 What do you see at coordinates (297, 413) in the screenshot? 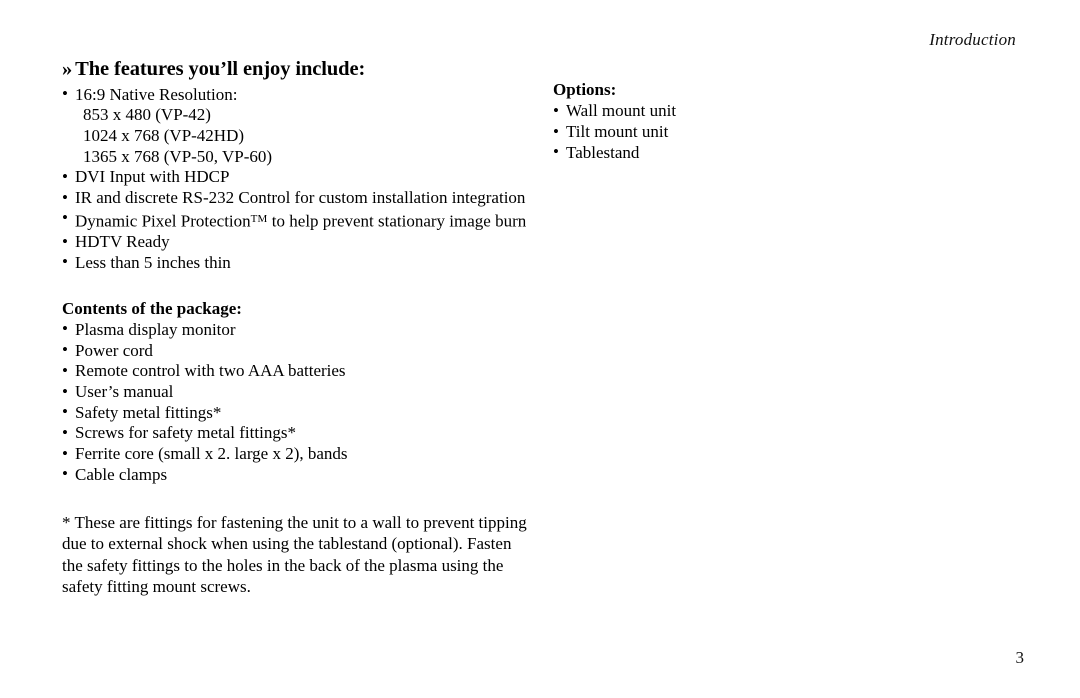
I see `list-item: Safety metal fittings*` at bounding box center [297, 413].